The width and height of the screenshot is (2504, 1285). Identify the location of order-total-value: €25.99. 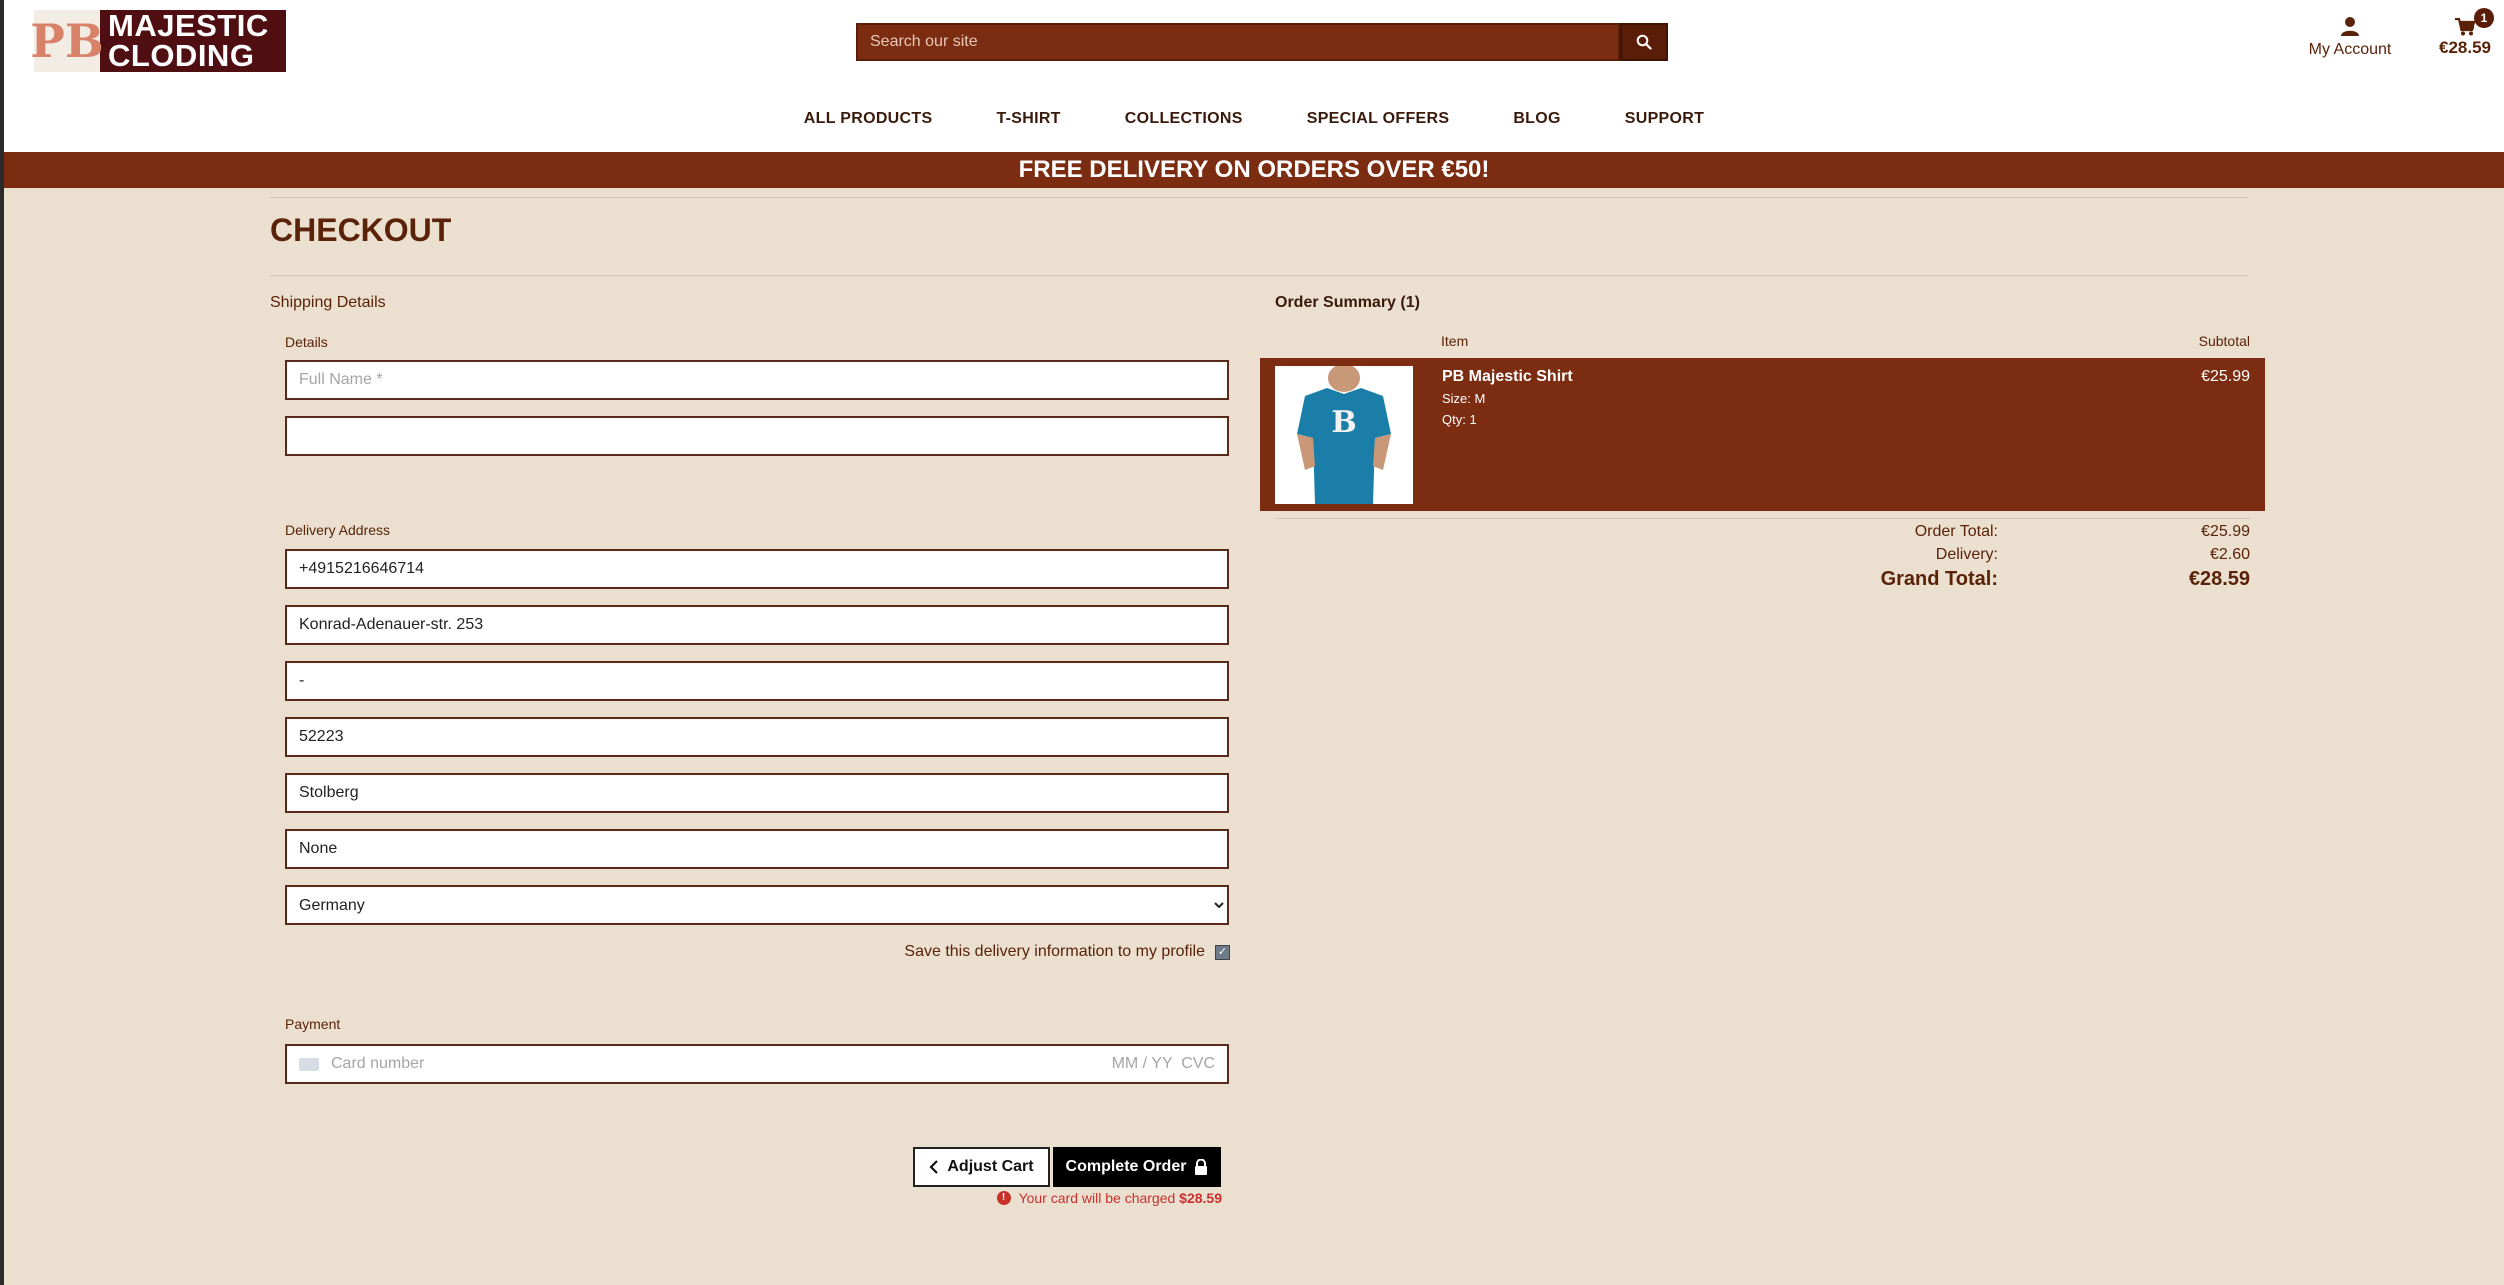
(2225, 531).